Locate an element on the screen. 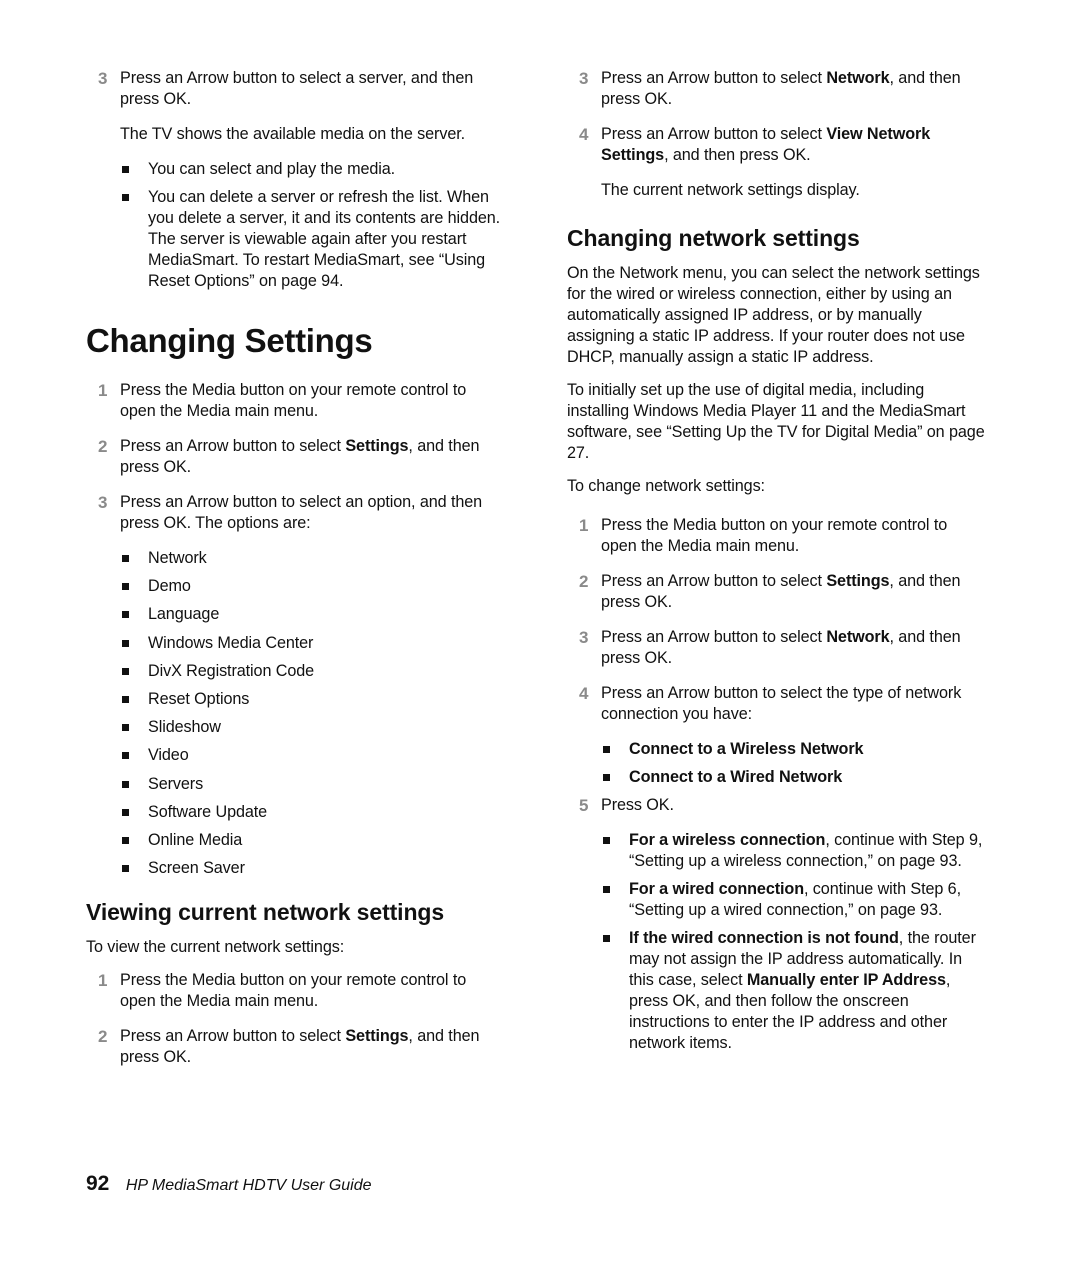 Image resolution: width=1080 pixels, height=1270 pixels. list-item: Reset Options is located at coordinates (314, 699).